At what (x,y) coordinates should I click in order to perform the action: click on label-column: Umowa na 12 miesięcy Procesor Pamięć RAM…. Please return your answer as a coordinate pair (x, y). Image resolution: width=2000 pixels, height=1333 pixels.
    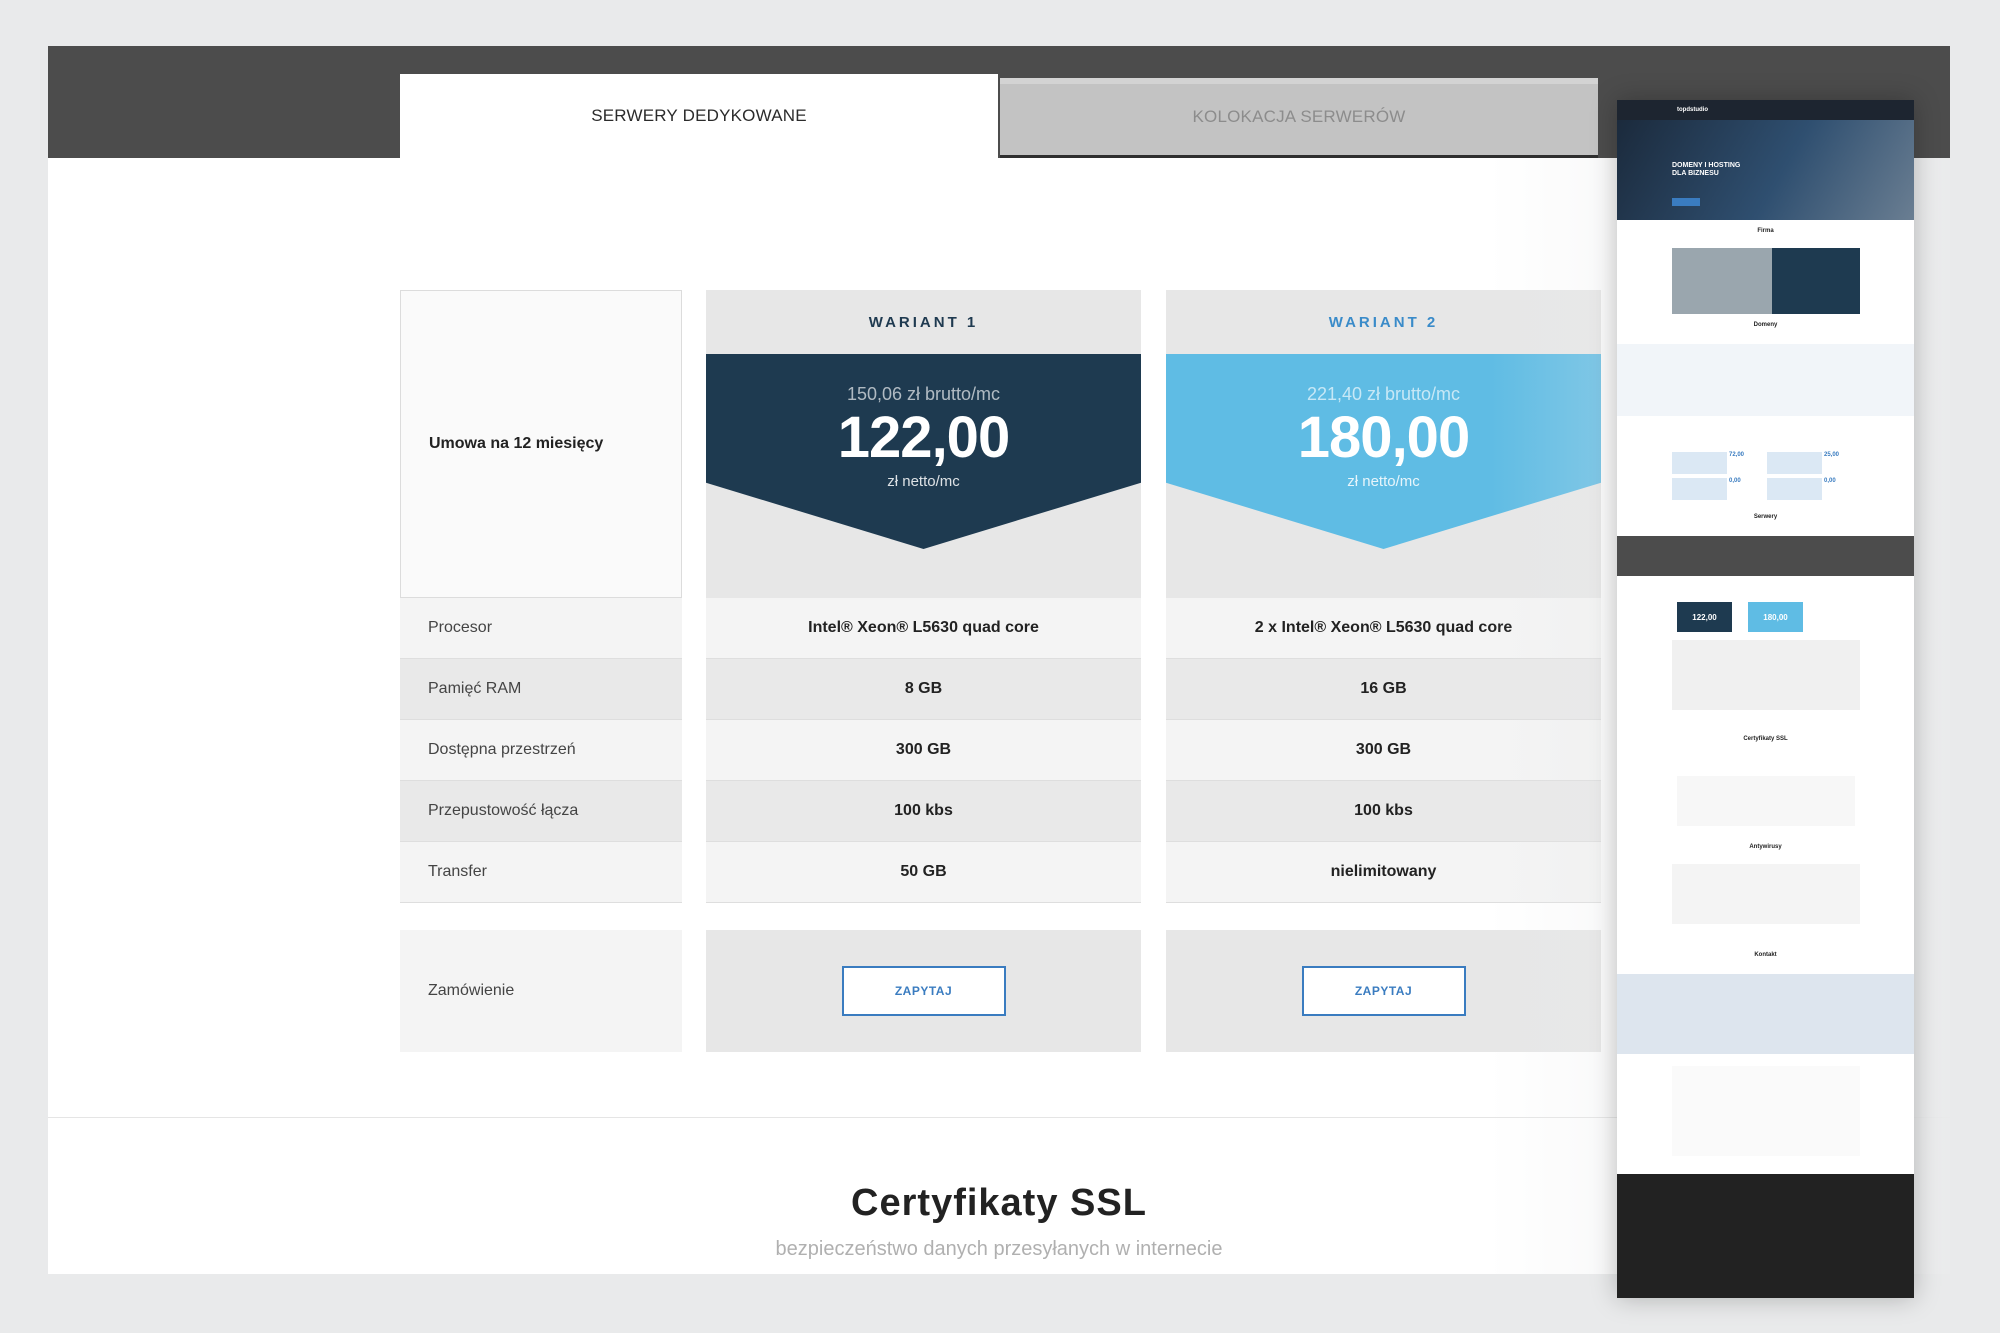
    Looking at the image, I should click on (541, 671).